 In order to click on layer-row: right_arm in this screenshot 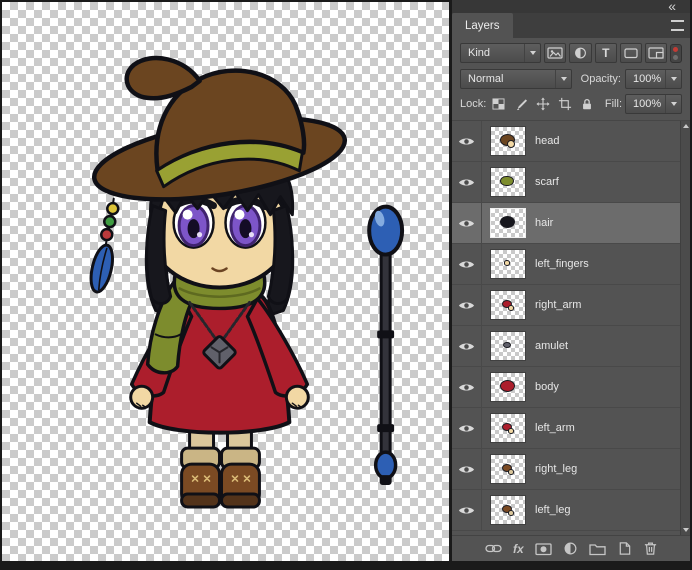, I will do `click(566, 305)`.